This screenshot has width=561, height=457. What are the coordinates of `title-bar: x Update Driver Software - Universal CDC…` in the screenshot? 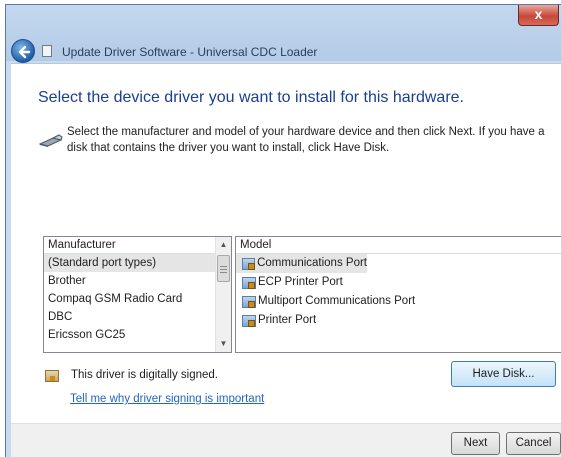 It's located at (283, 34).